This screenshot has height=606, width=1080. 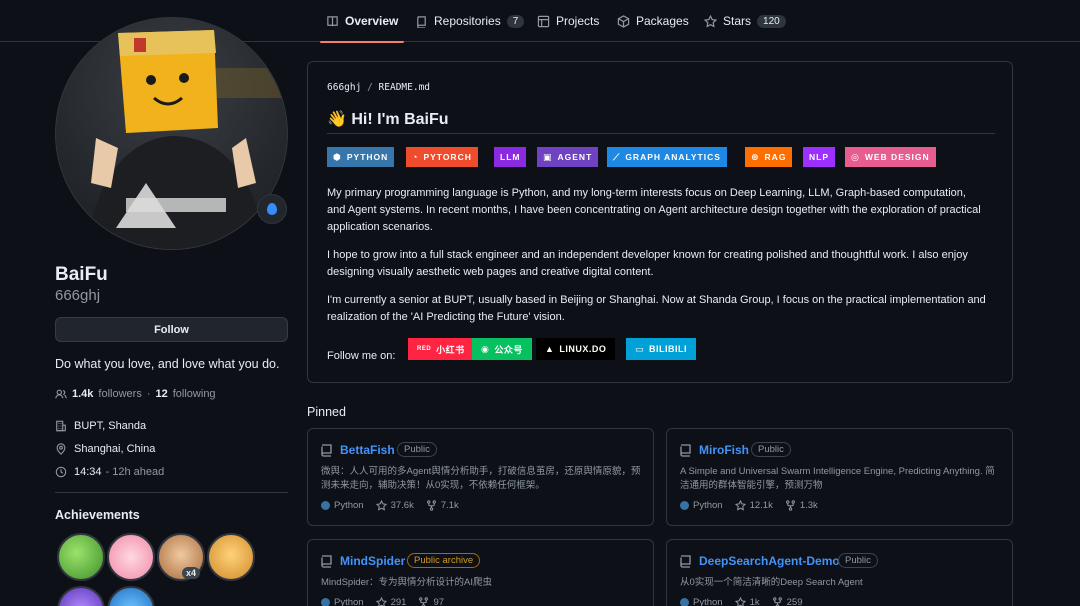 I want to click on forks-link: 7.1k, so click(x=442, y=505).